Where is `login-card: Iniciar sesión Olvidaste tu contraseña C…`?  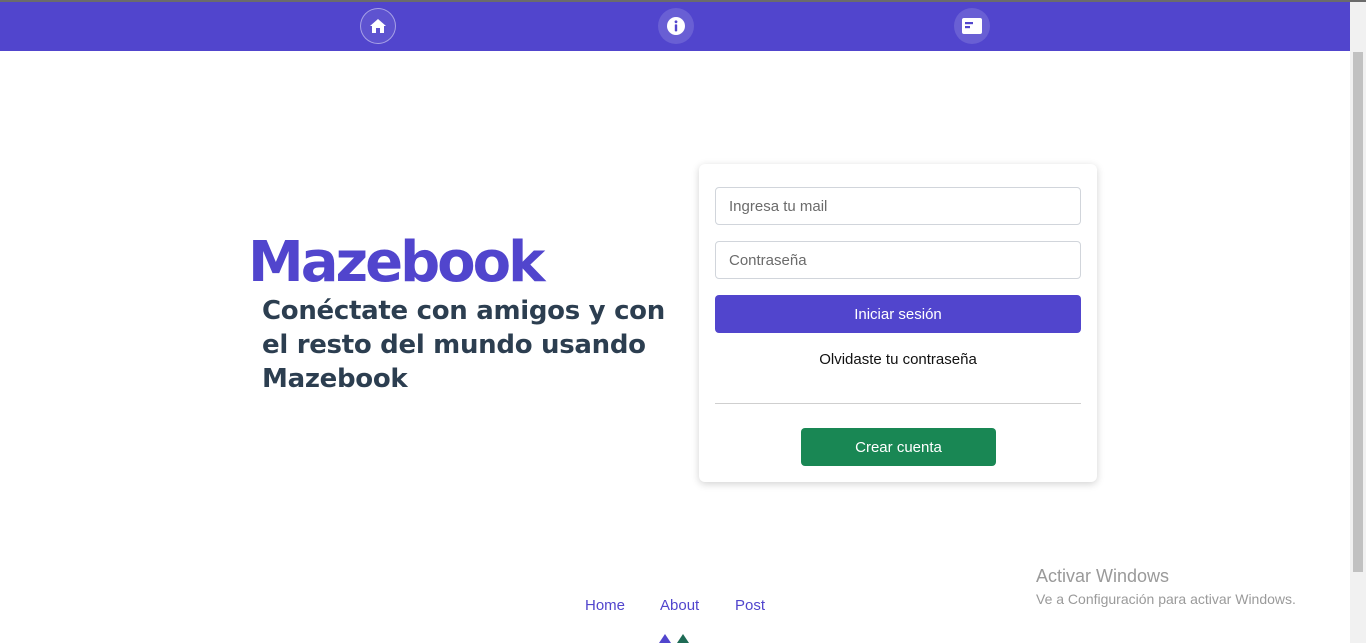
login-card: Iniciar sesión Olvidaste tu contraseña C… is located at coordinates (898, 323).